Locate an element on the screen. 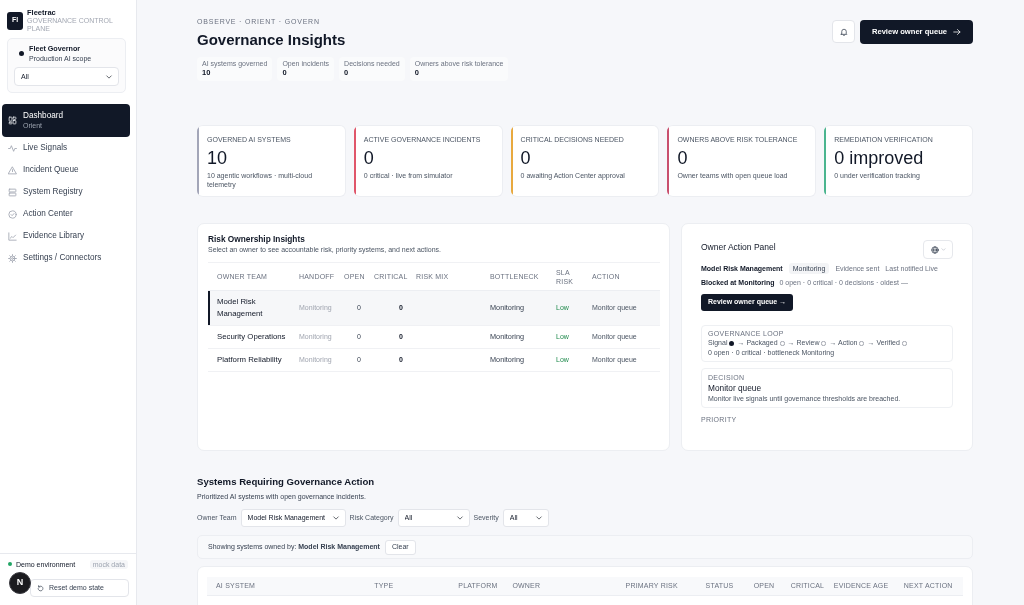 The height and width of the screenshot is (605, 1024). nav-item: Evidence Library is located at coordinates (66, 236).